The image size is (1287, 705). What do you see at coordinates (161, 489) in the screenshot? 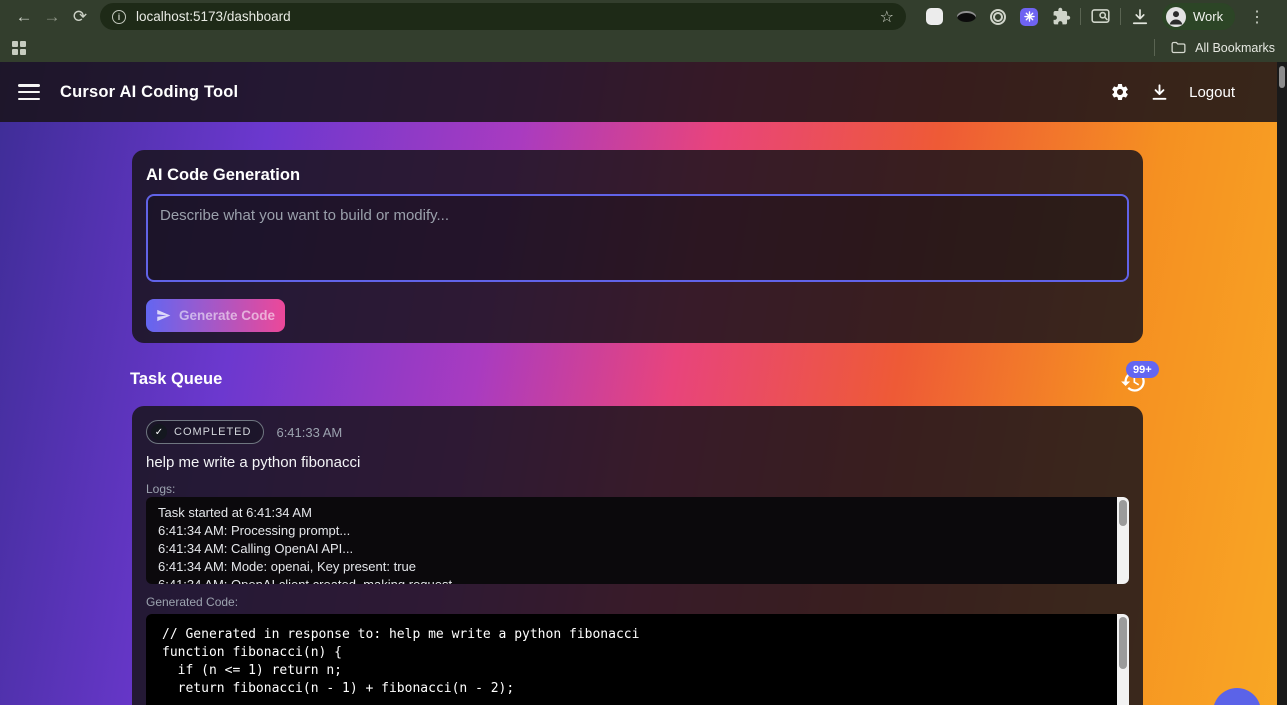
I see `logs-label: Logs:` at bounding box center [161, 489].